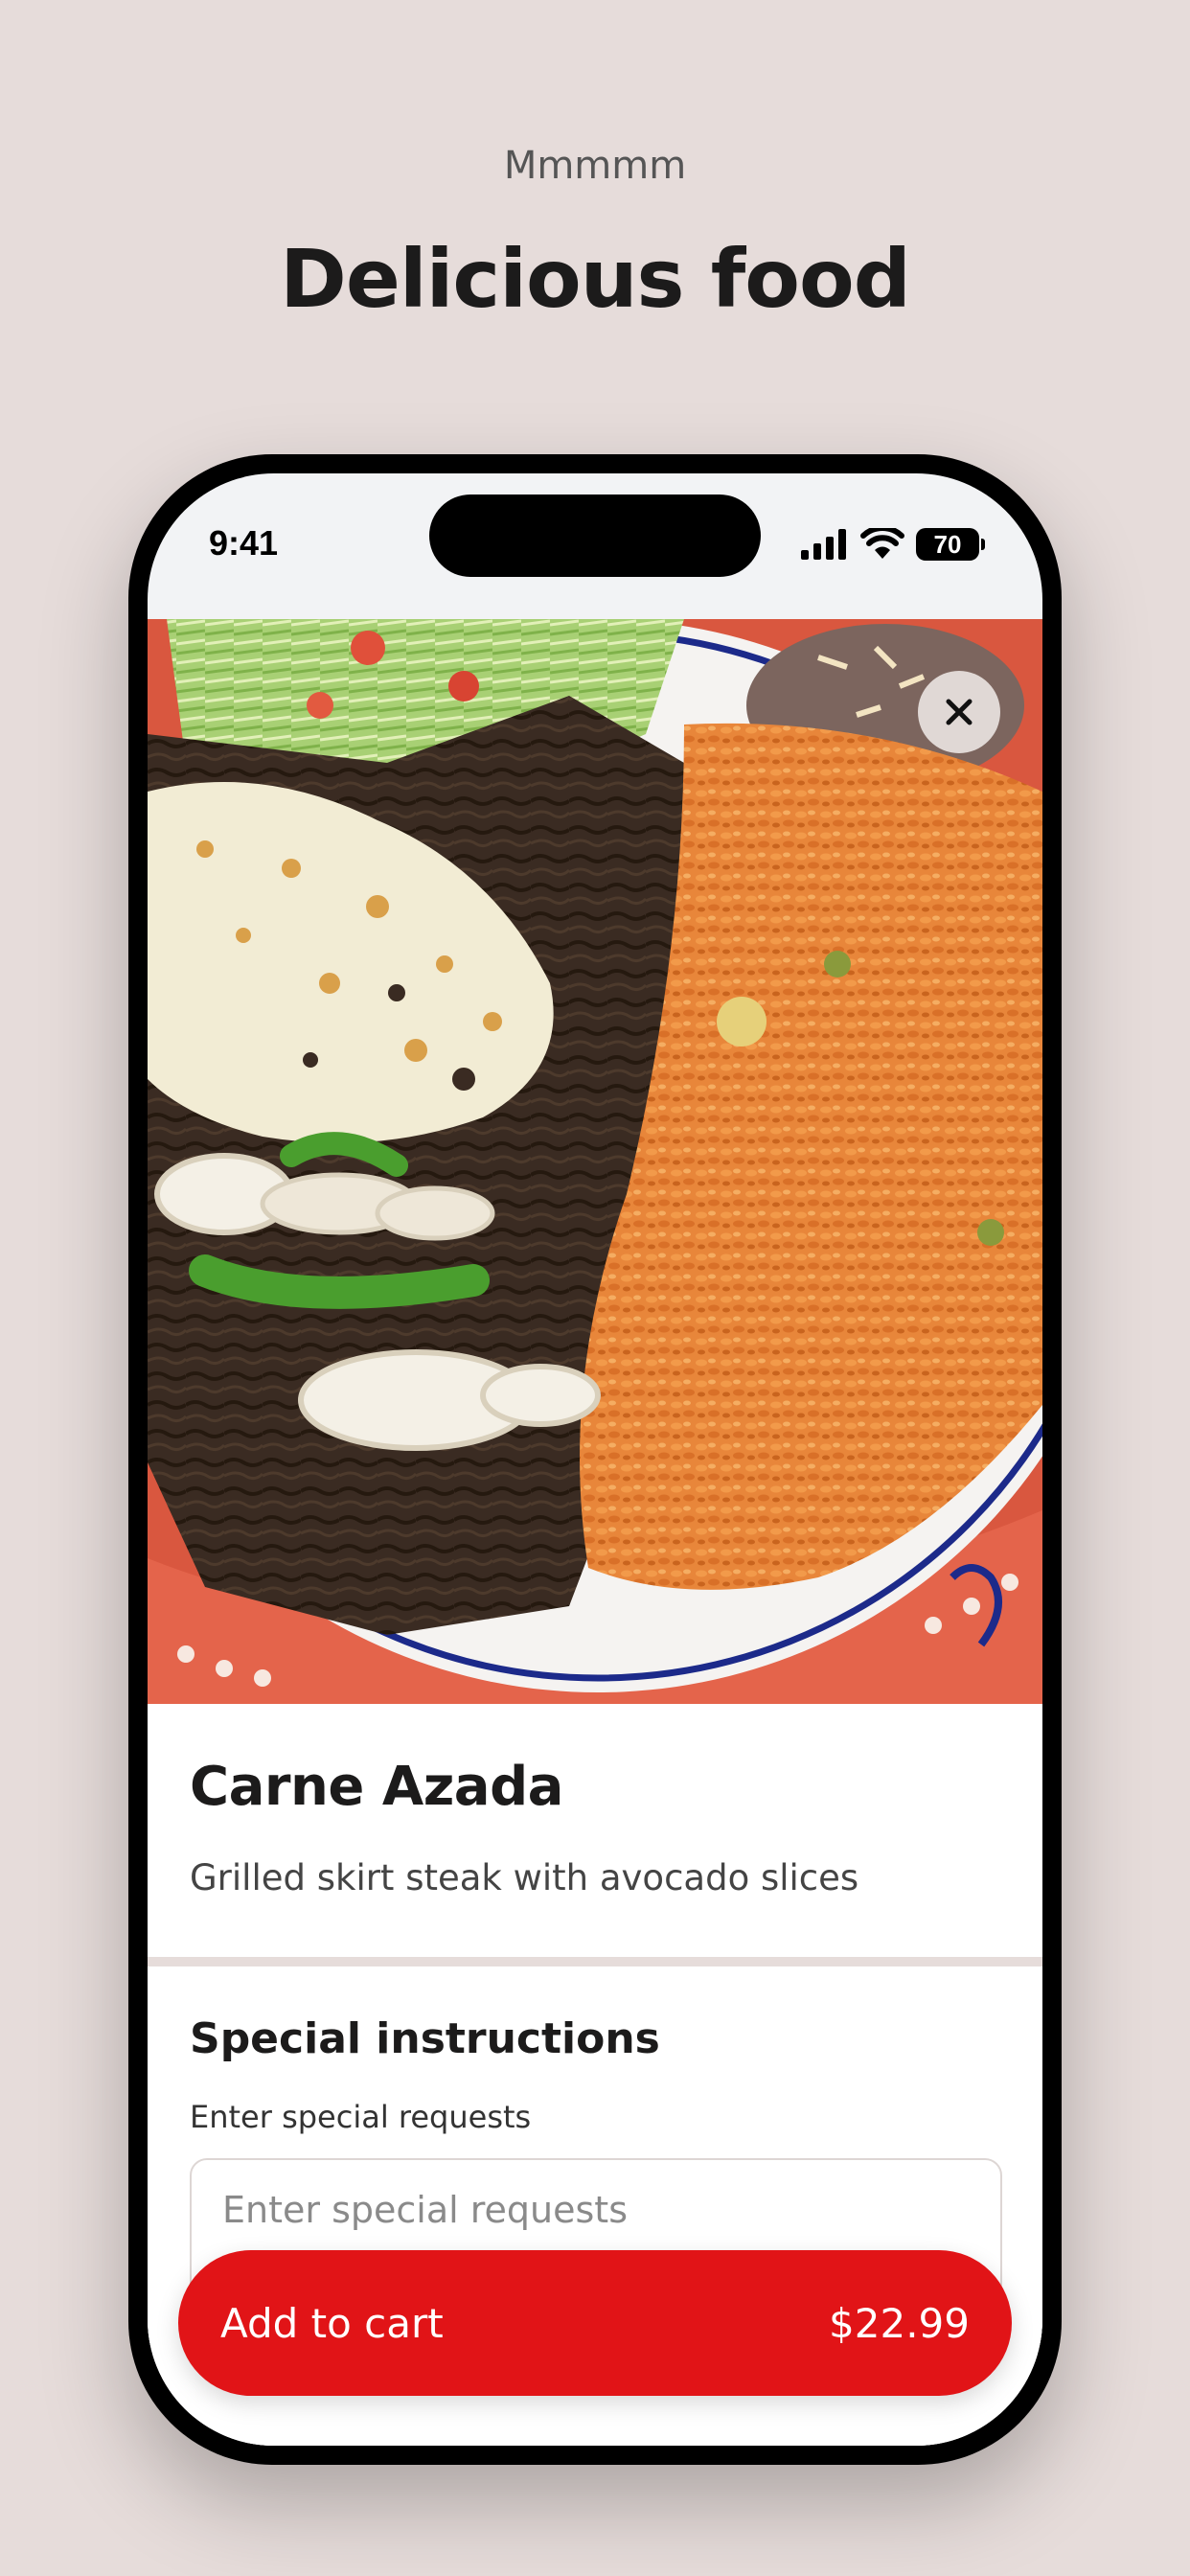 This screenshot has height=2576, width=1190. I want to click on close-icon, so click(960, 712).